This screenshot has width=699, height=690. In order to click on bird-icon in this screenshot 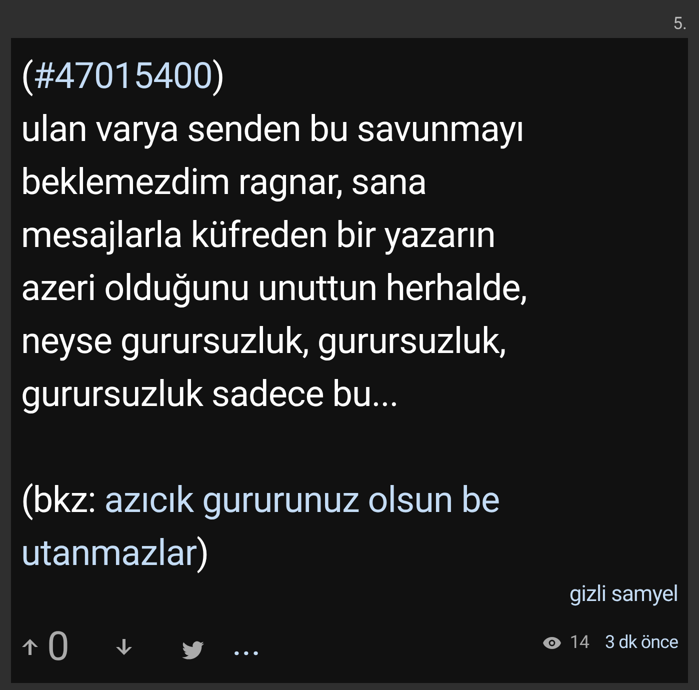, I will do `click(192, 651)`.